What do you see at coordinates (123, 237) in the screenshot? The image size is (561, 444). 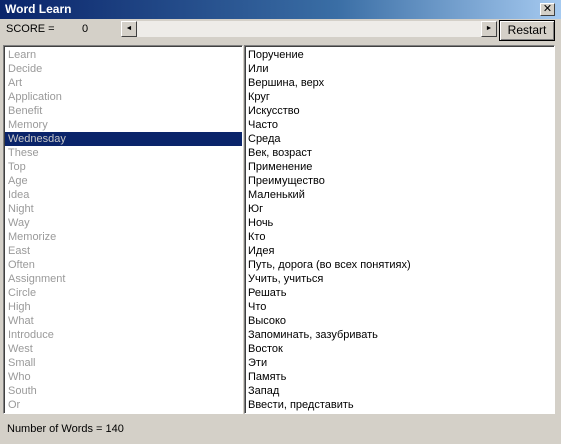 I see `english-word-item: Memorize` at bounding box center [123, 237].